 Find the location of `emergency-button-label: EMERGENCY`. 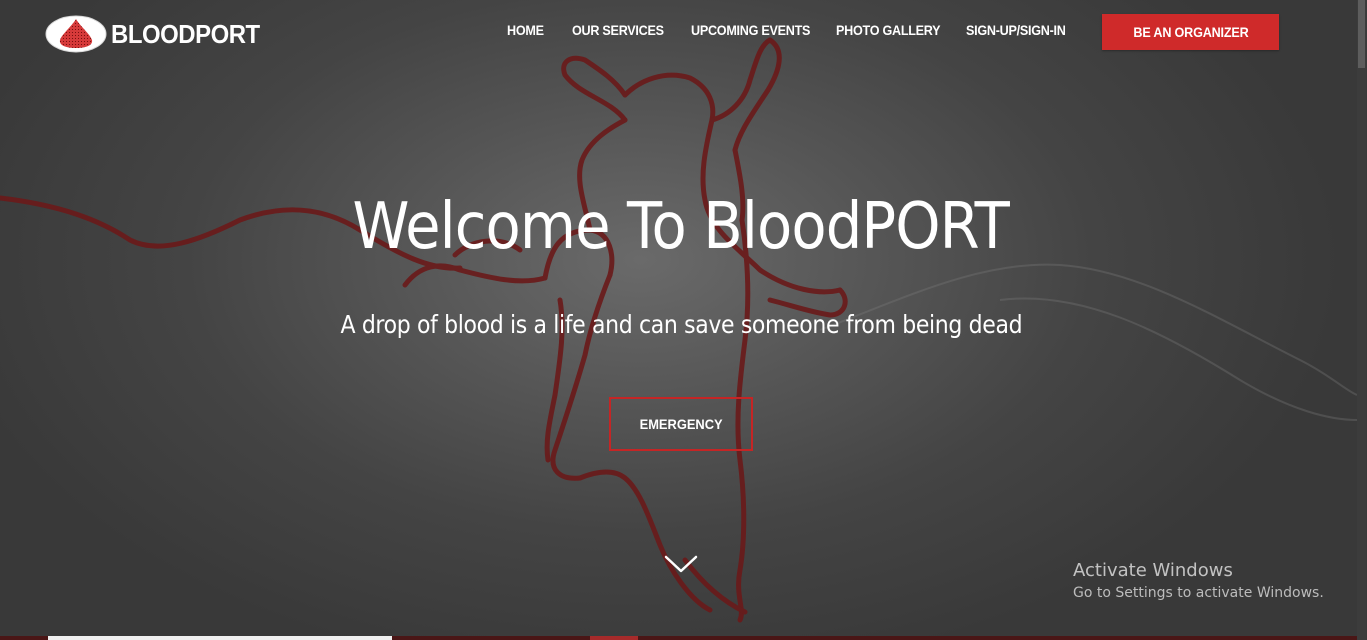

emergency-button-label: EMERGENCY is located at coordinates (681, 424).